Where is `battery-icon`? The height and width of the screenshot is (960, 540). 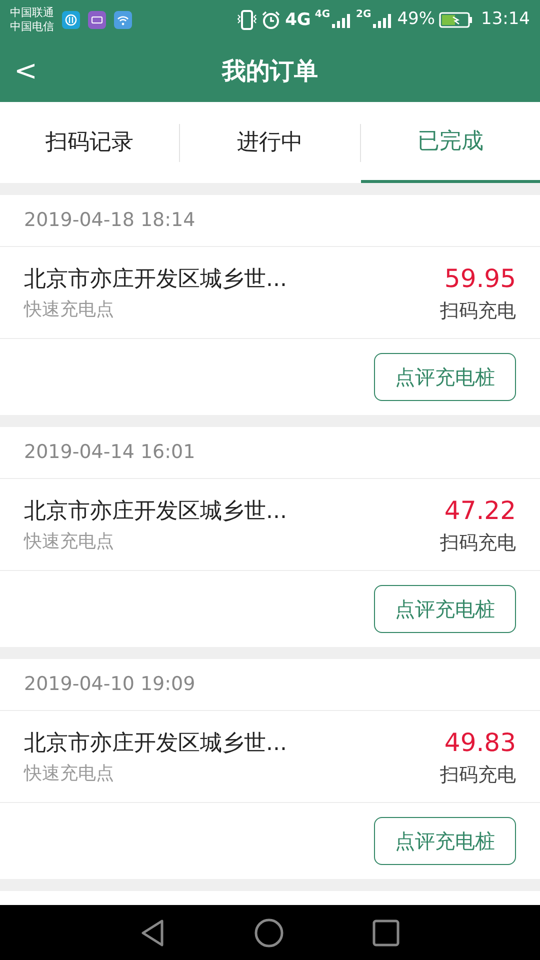
battery-icon is located at coordinates (456, 20).